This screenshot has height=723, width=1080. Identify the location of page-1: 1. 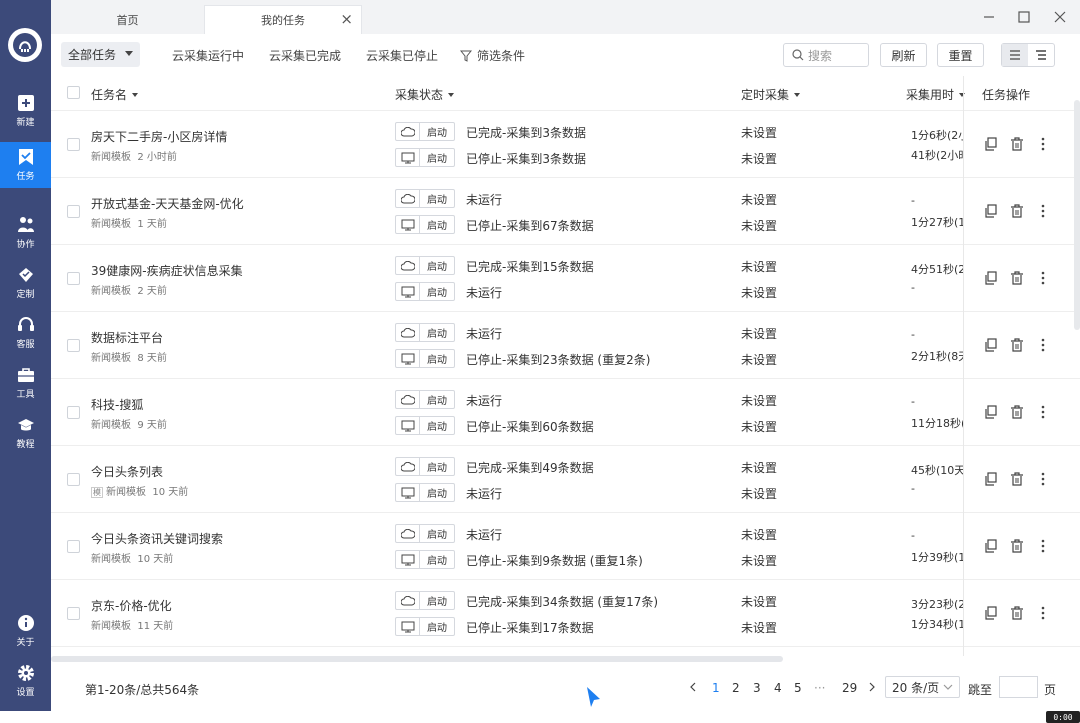
(716, 688).